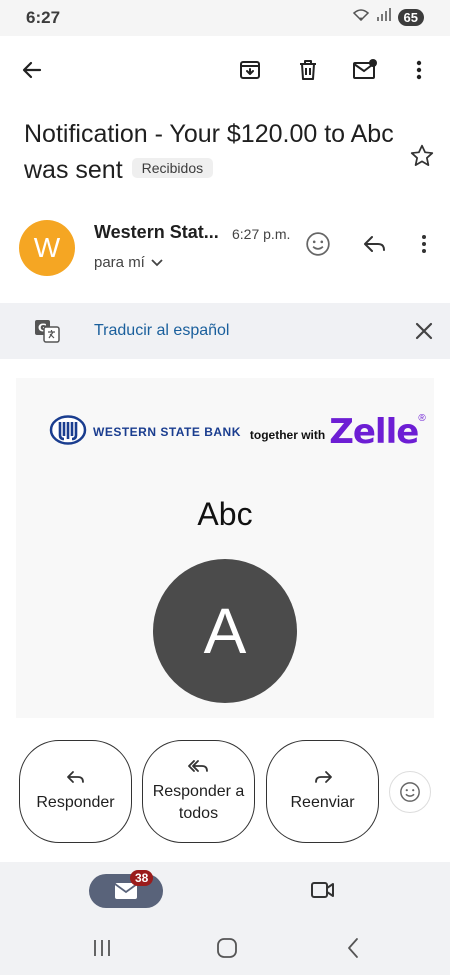 The image size is (450, 975). Describe the element at coordinates (261, 234) in the screenshot. I see `email-time: 6:27 p.m.` at that location.